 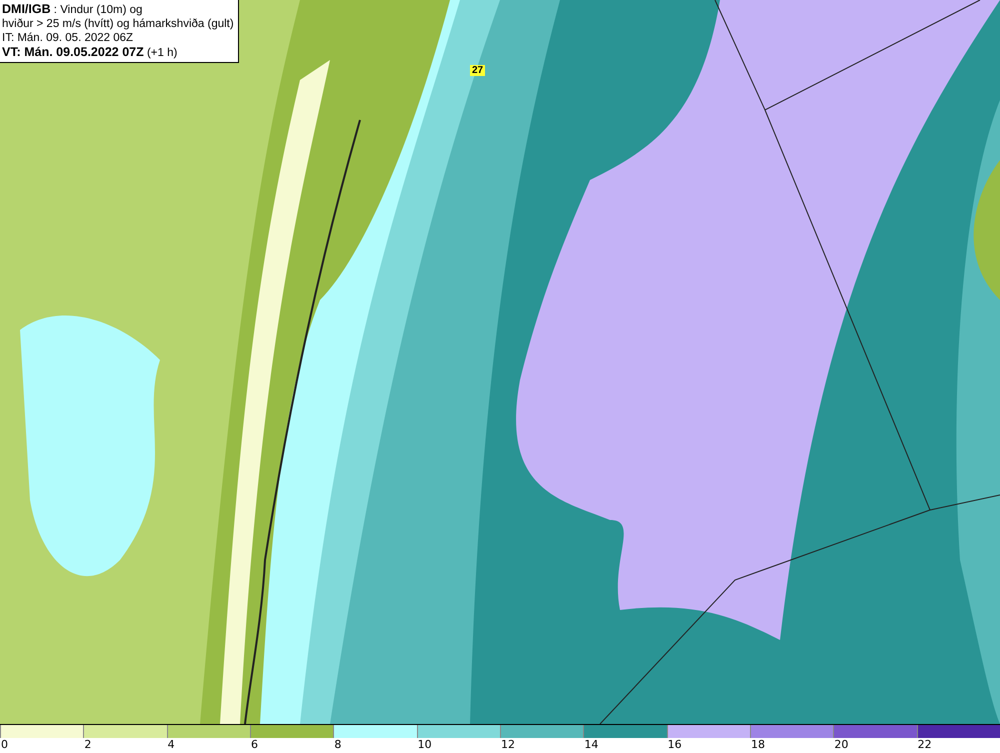 What do you see at coordinates (424, 745) in the screenshot?
I see `legend-tick-label: 10` at bounding box center [424, 745].